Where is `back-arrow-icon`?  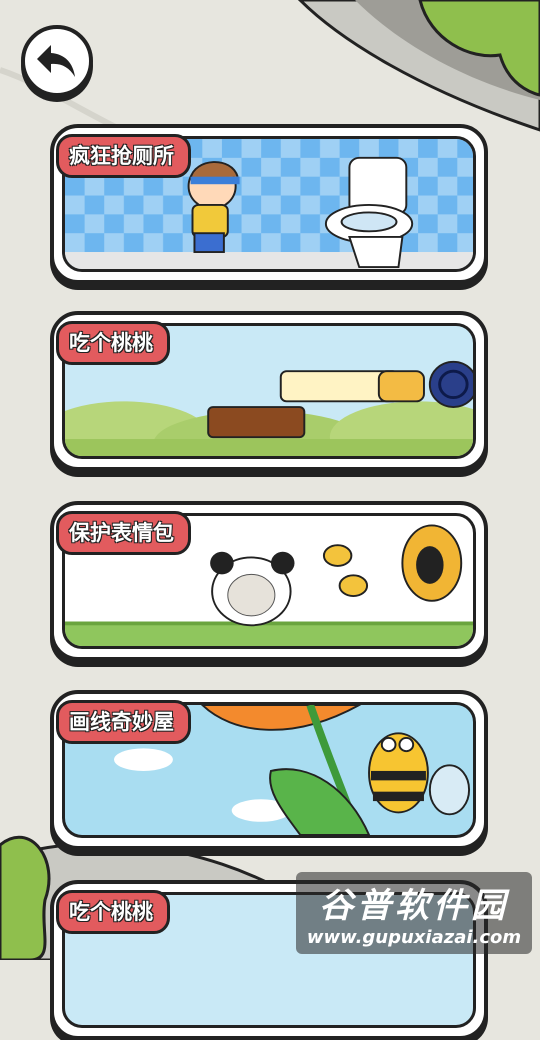 back-arrow-icon is located at coordinates (56, 61).